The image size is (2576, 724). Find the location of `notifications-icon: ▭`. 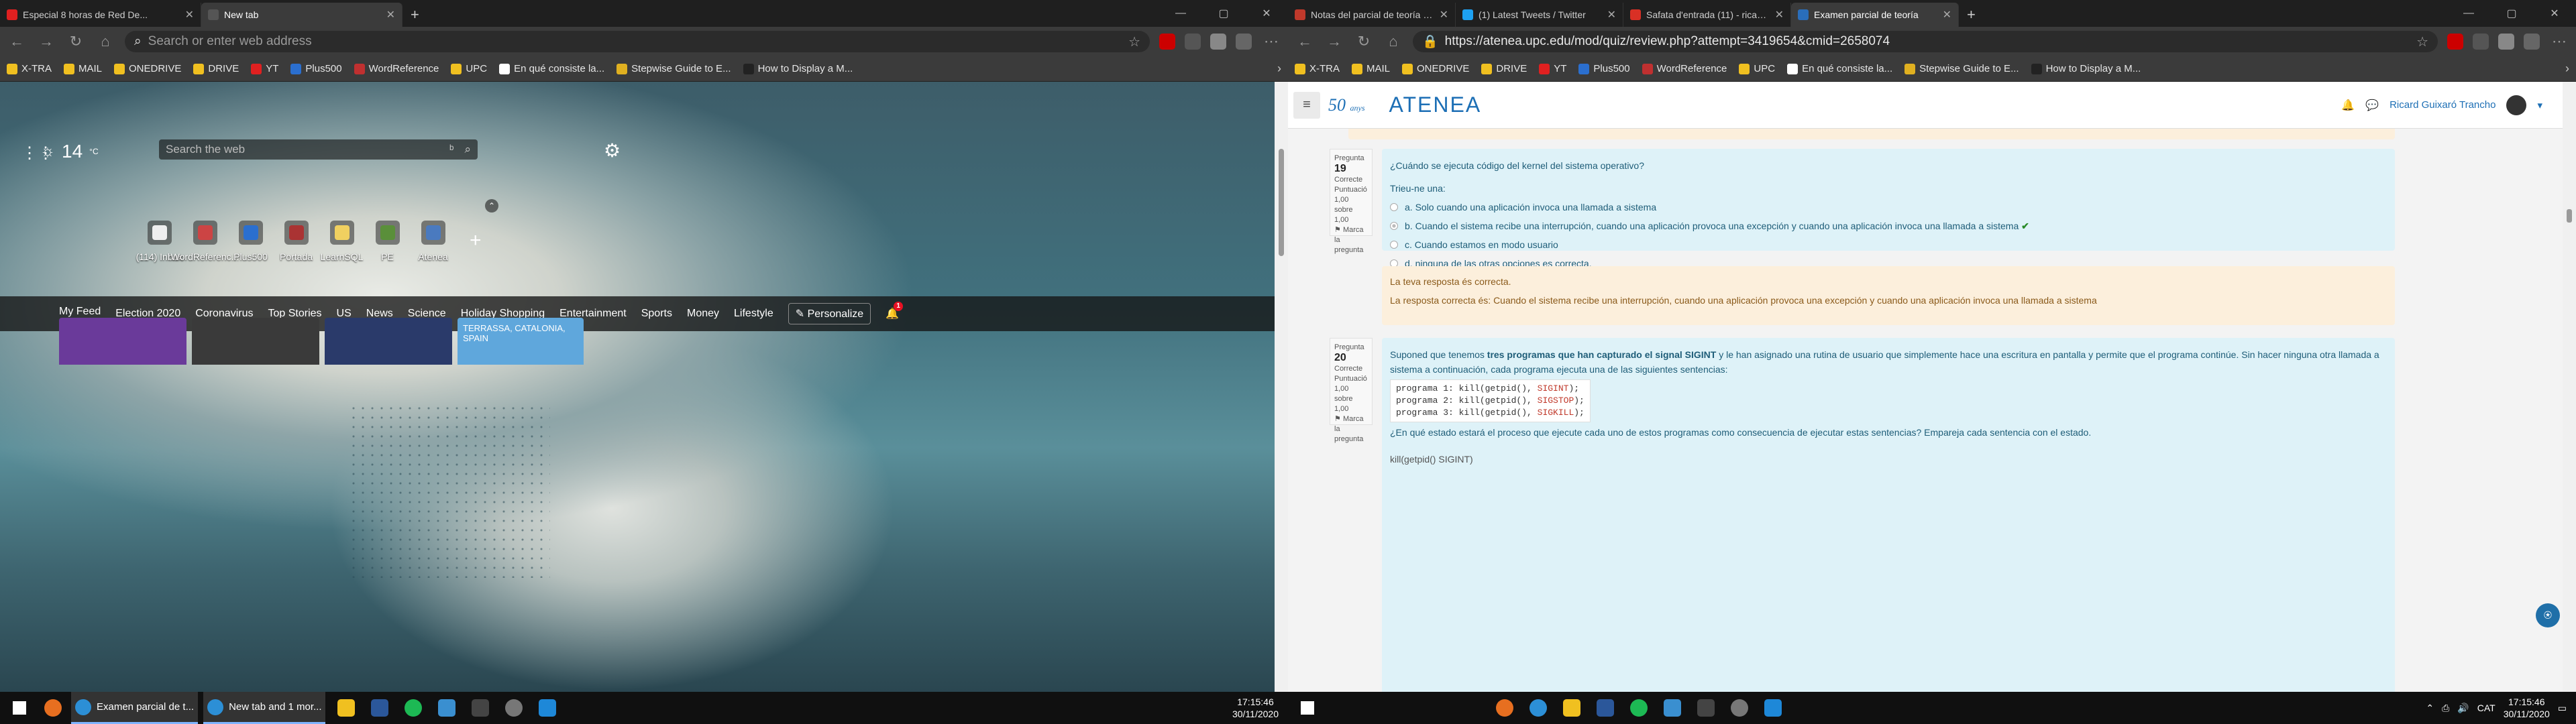

notifications-icon: ▭ is located at coordinates (2562, 708).